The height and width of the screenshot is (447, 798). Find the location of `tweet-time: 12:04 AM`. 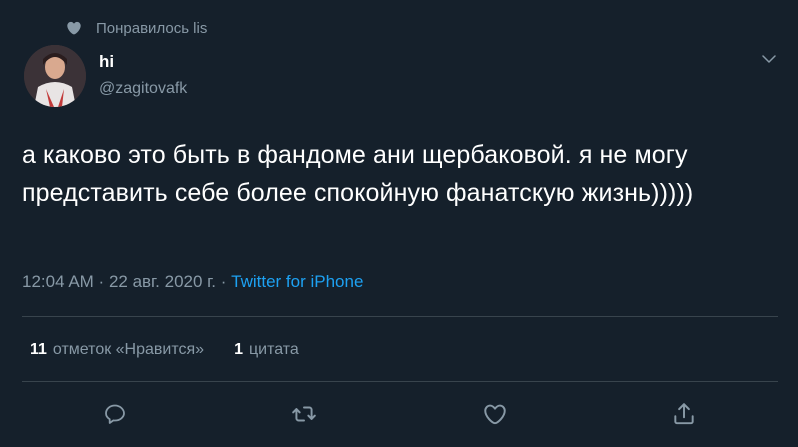

tweet-time: 12:04 AM is located at coordinates (58, 281).